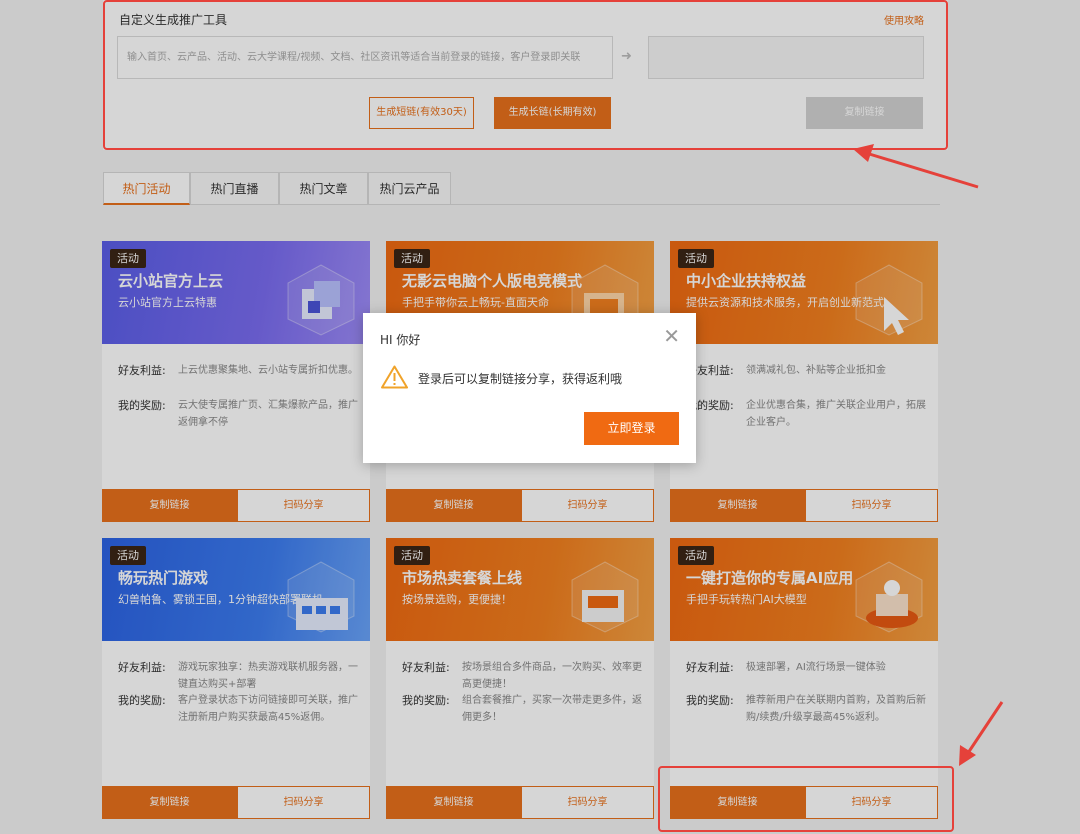  Describe the element at coordinates (400, 340) in the screenshot. I see `modal-title: HI 你好` at that location.